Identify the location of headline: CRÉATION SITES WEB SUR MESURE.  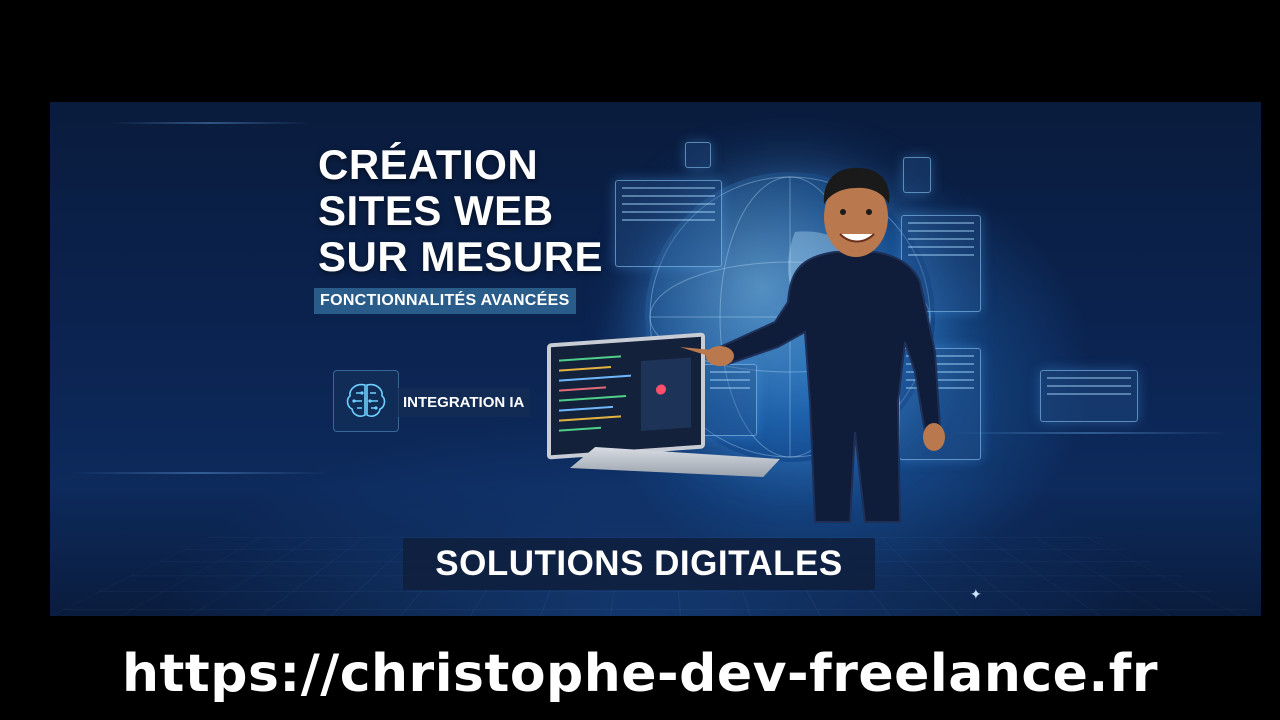
(460, 211).